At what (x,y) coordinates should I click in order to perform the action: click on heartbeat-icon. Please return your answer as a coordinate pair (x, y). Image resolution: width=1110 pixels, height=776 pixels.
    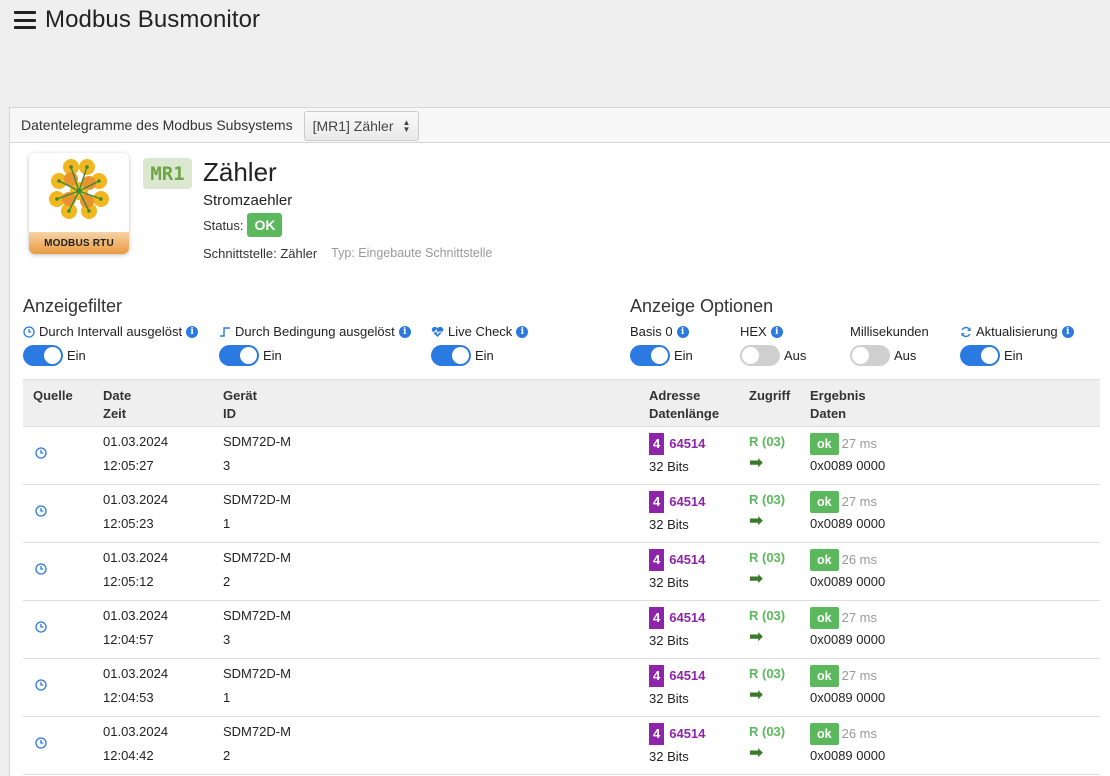
    Looking at the image, I should click on (437, 332).